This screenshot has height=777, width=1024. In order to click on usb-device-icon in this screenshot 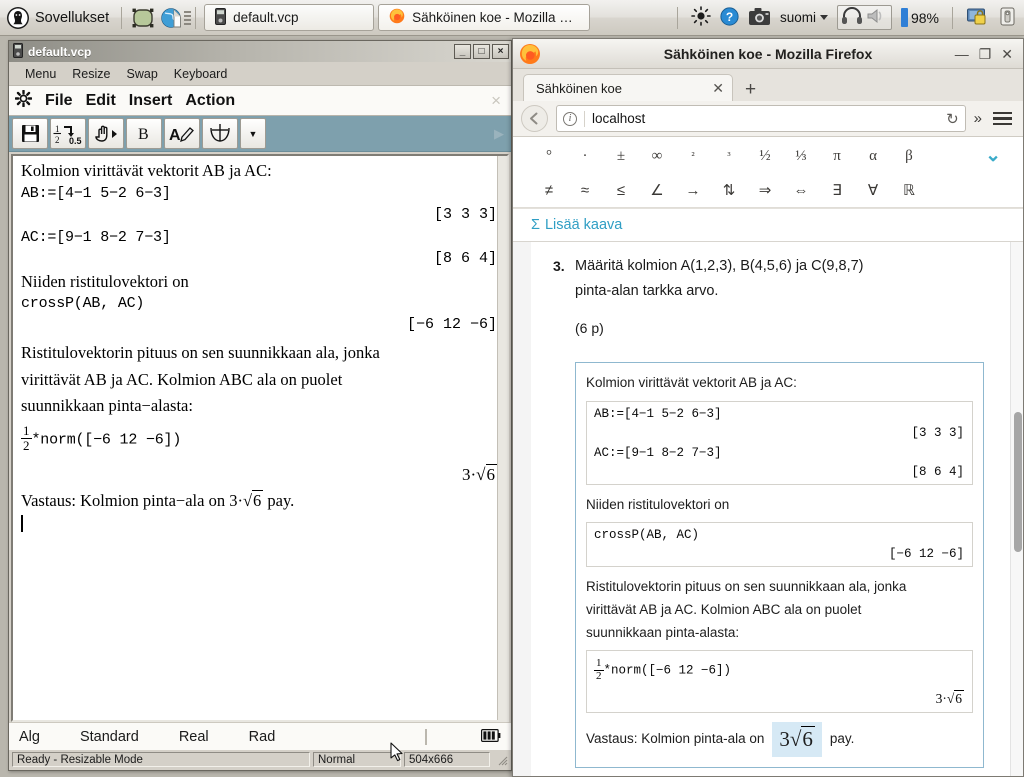, I will do `click(1007, 18)`.